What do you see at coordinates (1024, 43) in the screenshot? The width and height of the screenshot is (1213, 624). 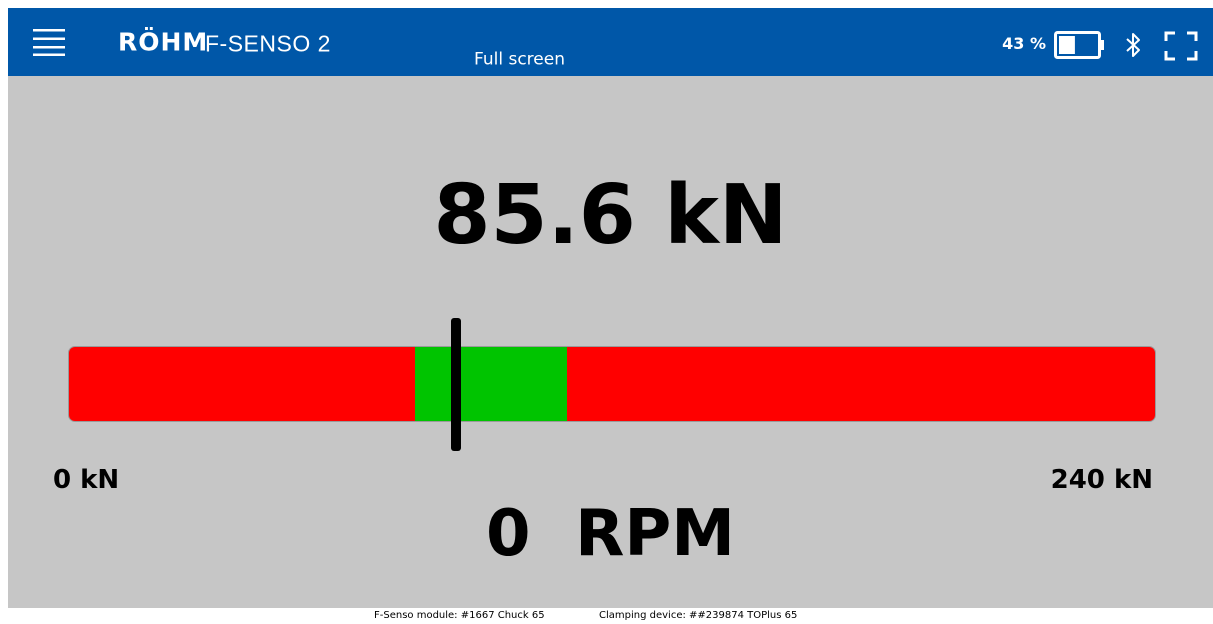 I see `battery-percent: 43 %` at bounding box center [1024, 43].